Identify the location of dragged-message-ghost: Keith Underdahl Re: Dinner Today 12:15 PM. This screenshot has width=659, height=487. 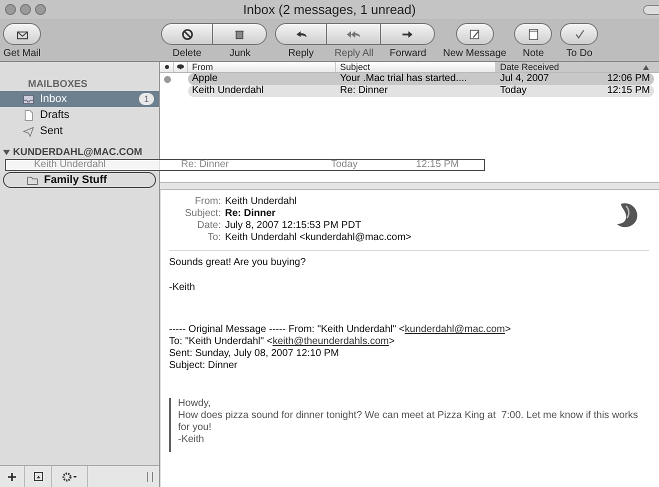
(245, 165).